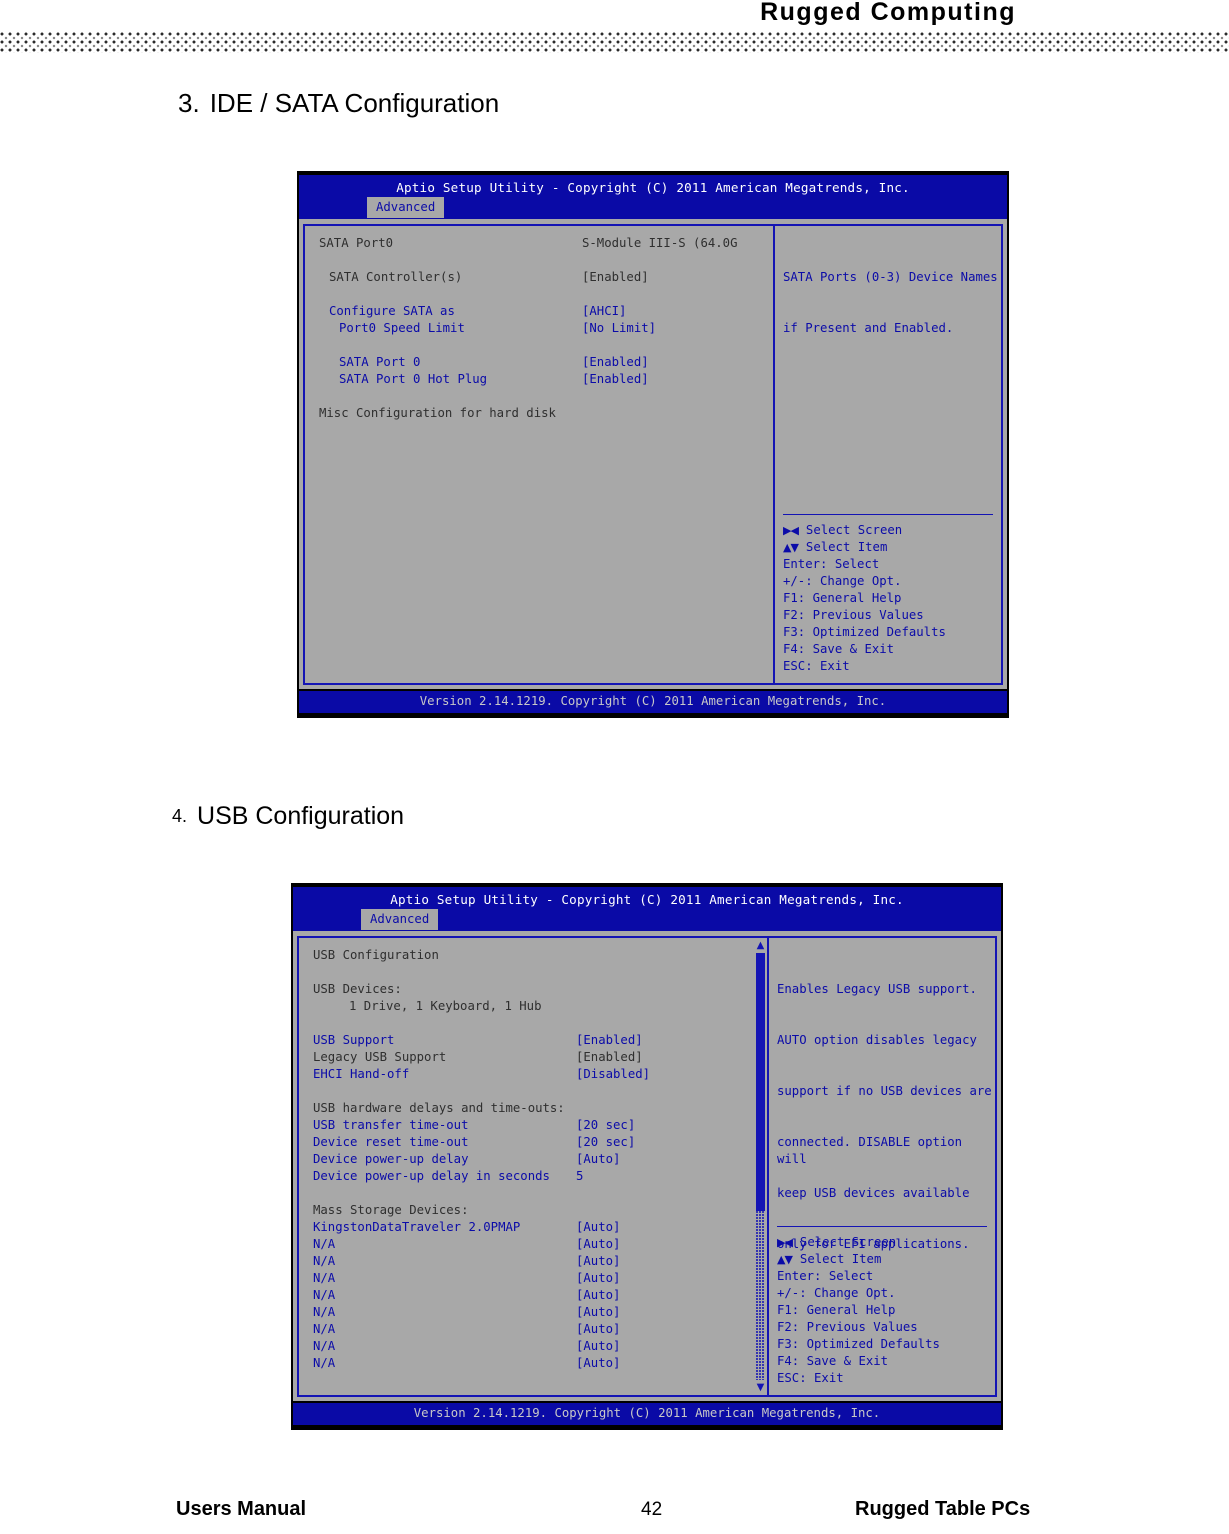 Image resolution: width=1229 pixels, height=1534 pixels. Describe the element at coordinates (540, 1125) in the screenshot. I see `setting-row: USB transfer time-out [20 sec]` at that location.